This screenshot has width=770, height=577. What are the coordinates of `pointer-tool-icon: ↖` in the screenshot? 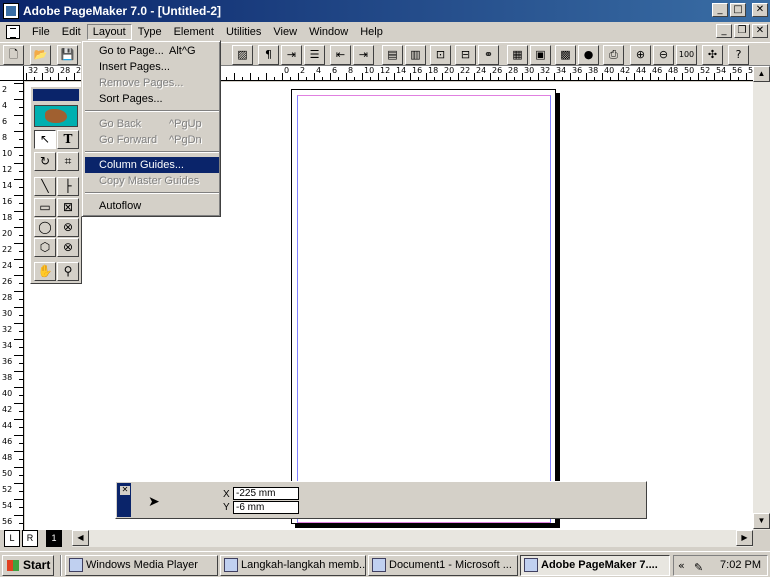 It's located at (45, 139).